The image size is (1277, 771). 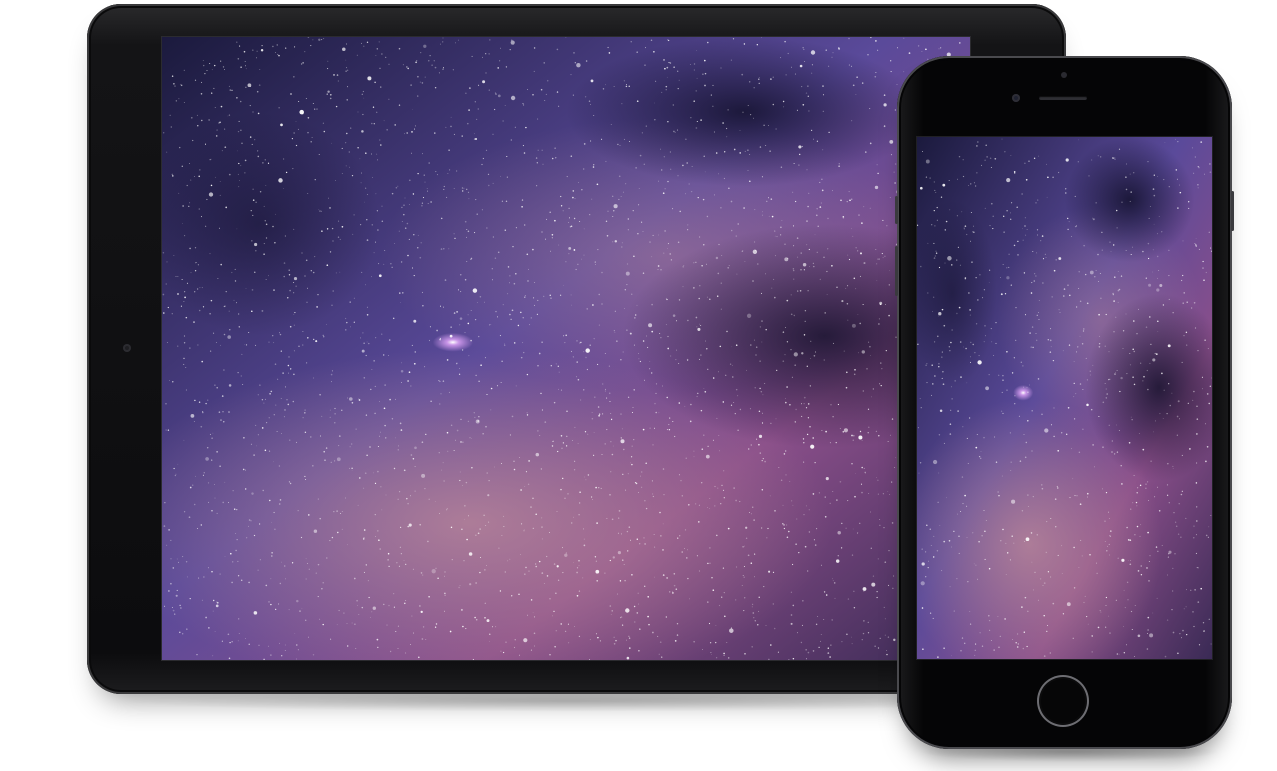 I want to click on phone-volume-up-button, so click(x=896, y=271).